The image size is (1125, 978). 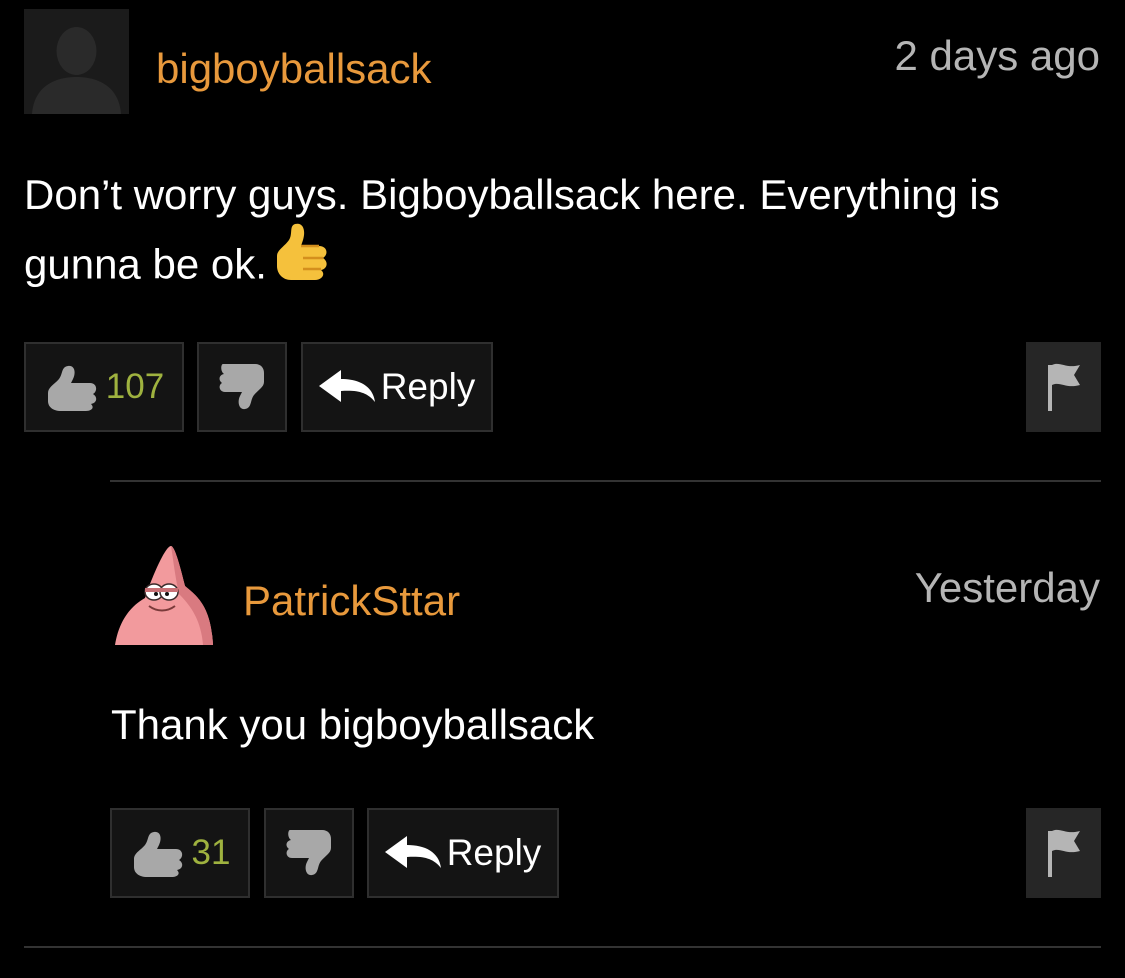 I want to click on thumbs-up-emoji-icon, so click(x=301, y=261).